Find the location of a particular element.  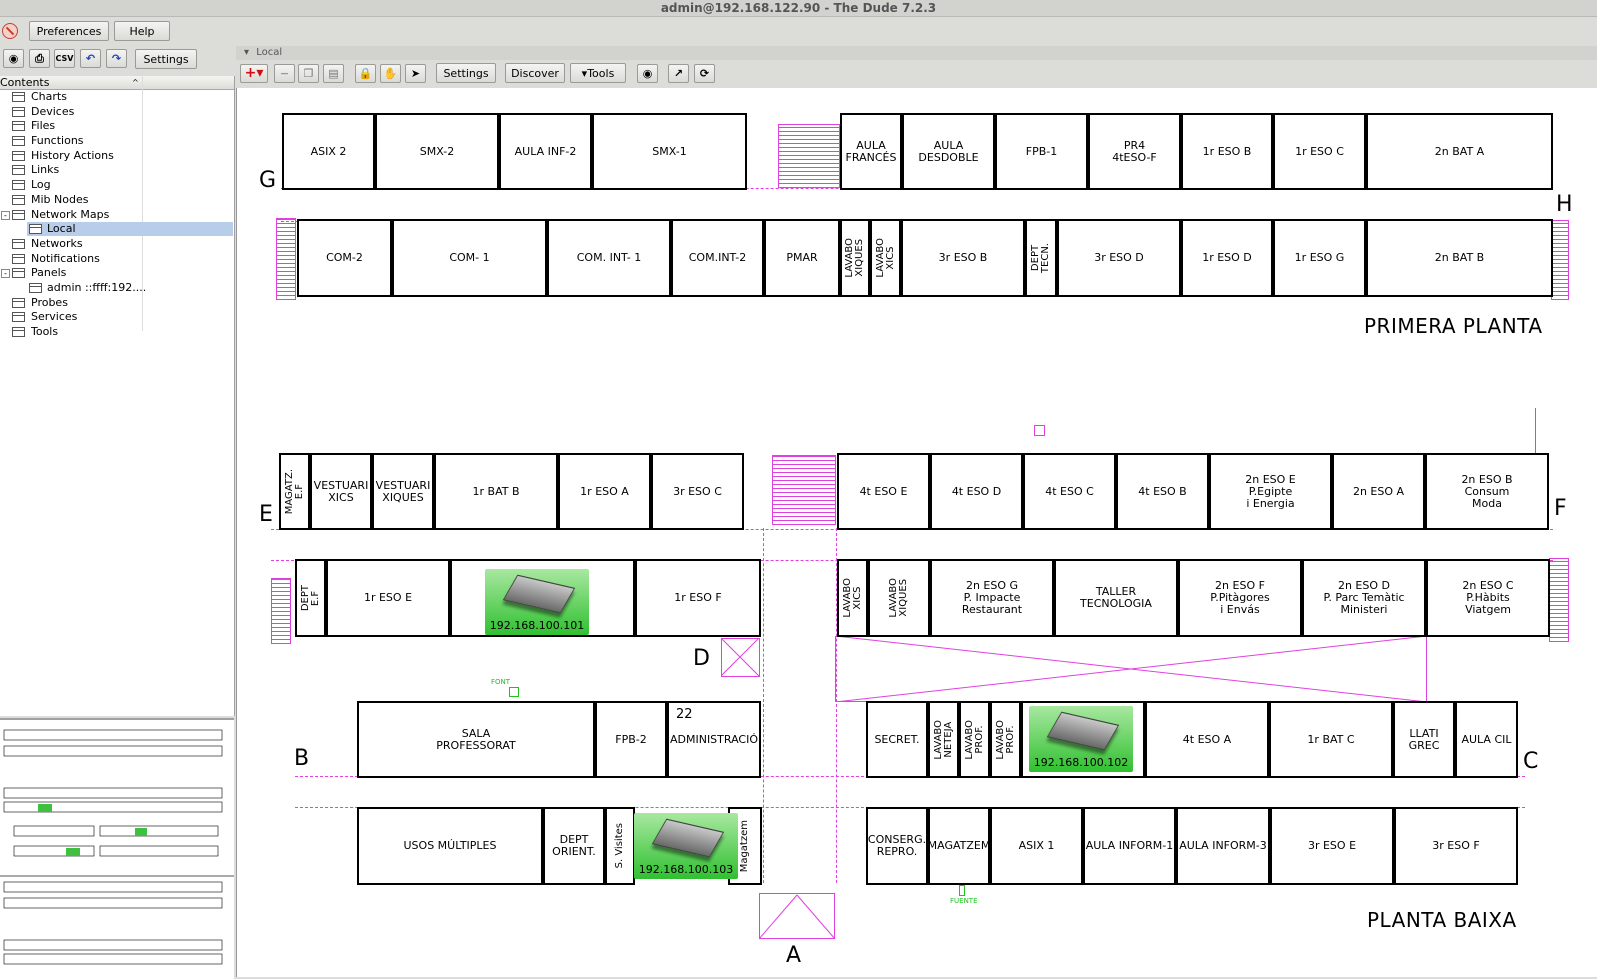

map-settings-button: Settings is located at coordinates (466, 73).